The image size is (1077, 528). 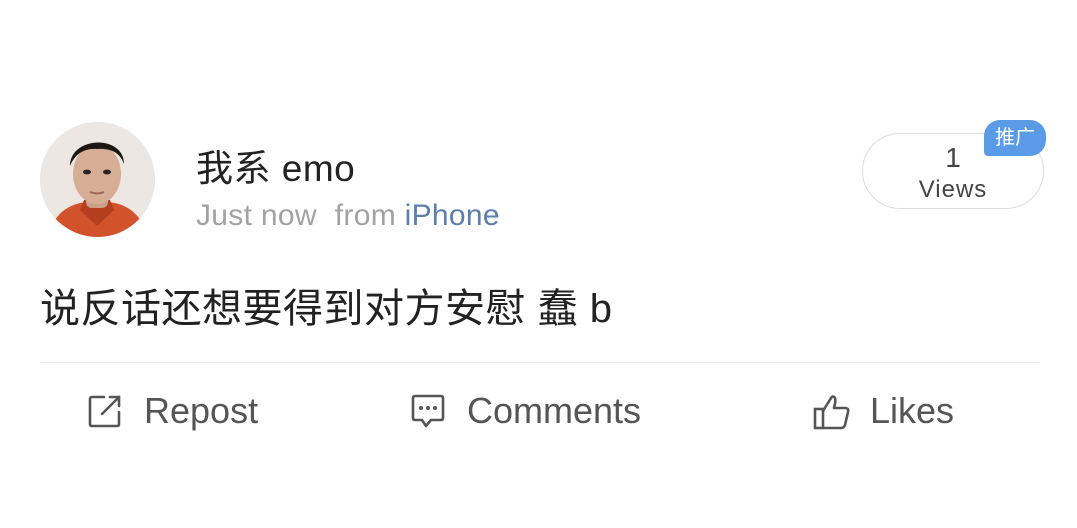 I want to click on comment-bubble-icon, so click(x=428, y=411).